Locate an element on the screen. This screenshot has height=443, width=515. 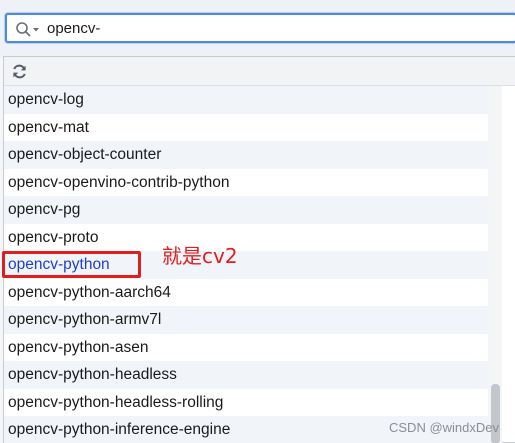
list-item-label: opencv-pg is located at coordinates (44, 209).